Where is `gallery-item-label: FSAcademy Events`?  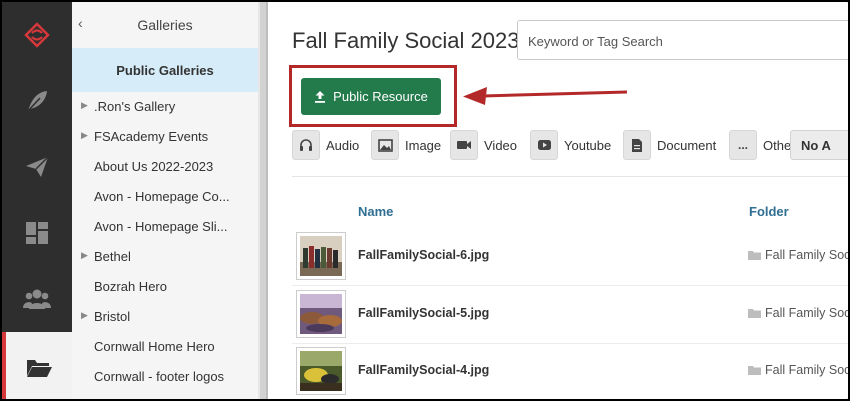
gallery-item-label: FSAcademy Events is located at coordinates (151, 136).